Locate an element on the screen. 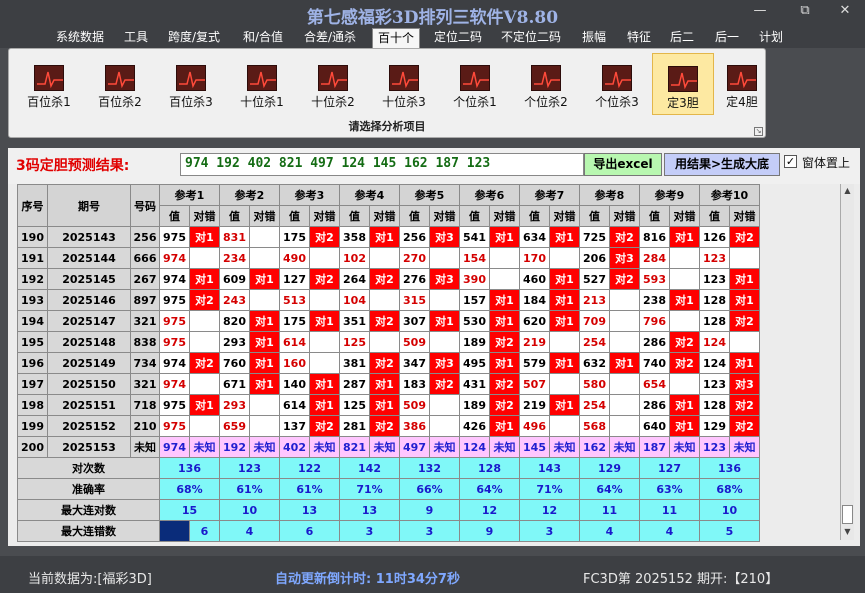  ribbon-button-6: 个位杀1 is located at coordinates (475, 84).